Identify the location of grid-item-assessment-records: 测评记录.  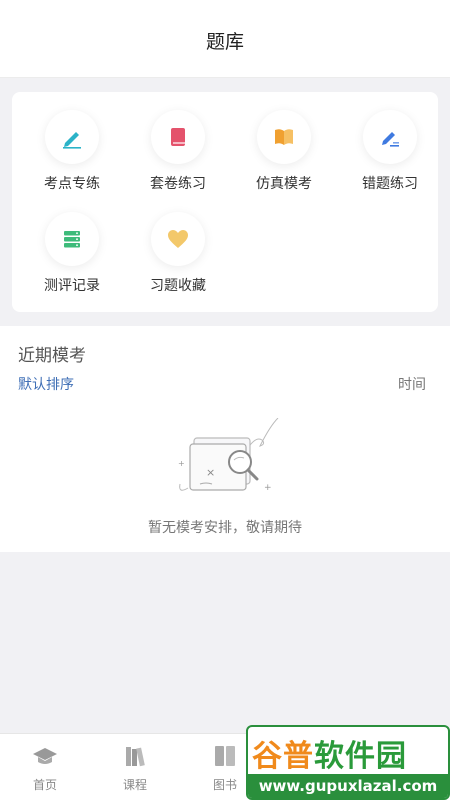
(72, 253).